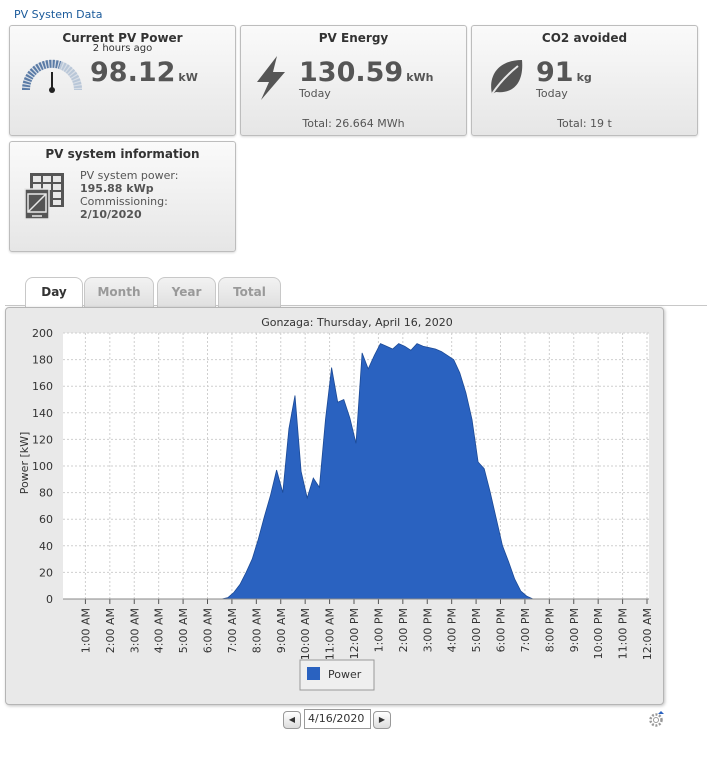  I want to click on legend-swatch-power, so click(313, 673).